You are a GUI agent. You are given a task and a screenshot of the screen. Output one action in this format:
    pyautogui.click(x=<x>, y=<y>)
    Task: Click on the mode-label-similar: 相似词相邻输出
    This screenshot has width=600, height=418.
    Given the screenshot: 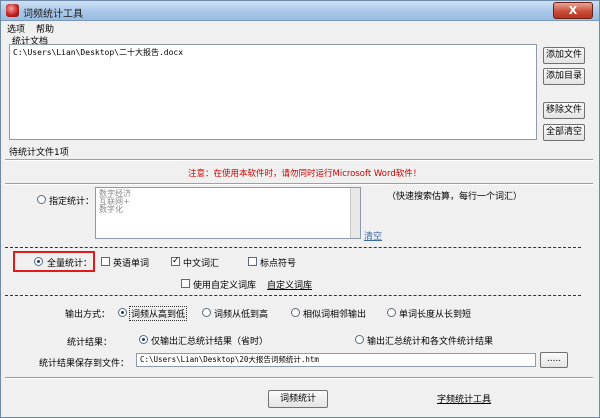 What is the action you would take?
    pyautogui.click(x=335, y=315)
    